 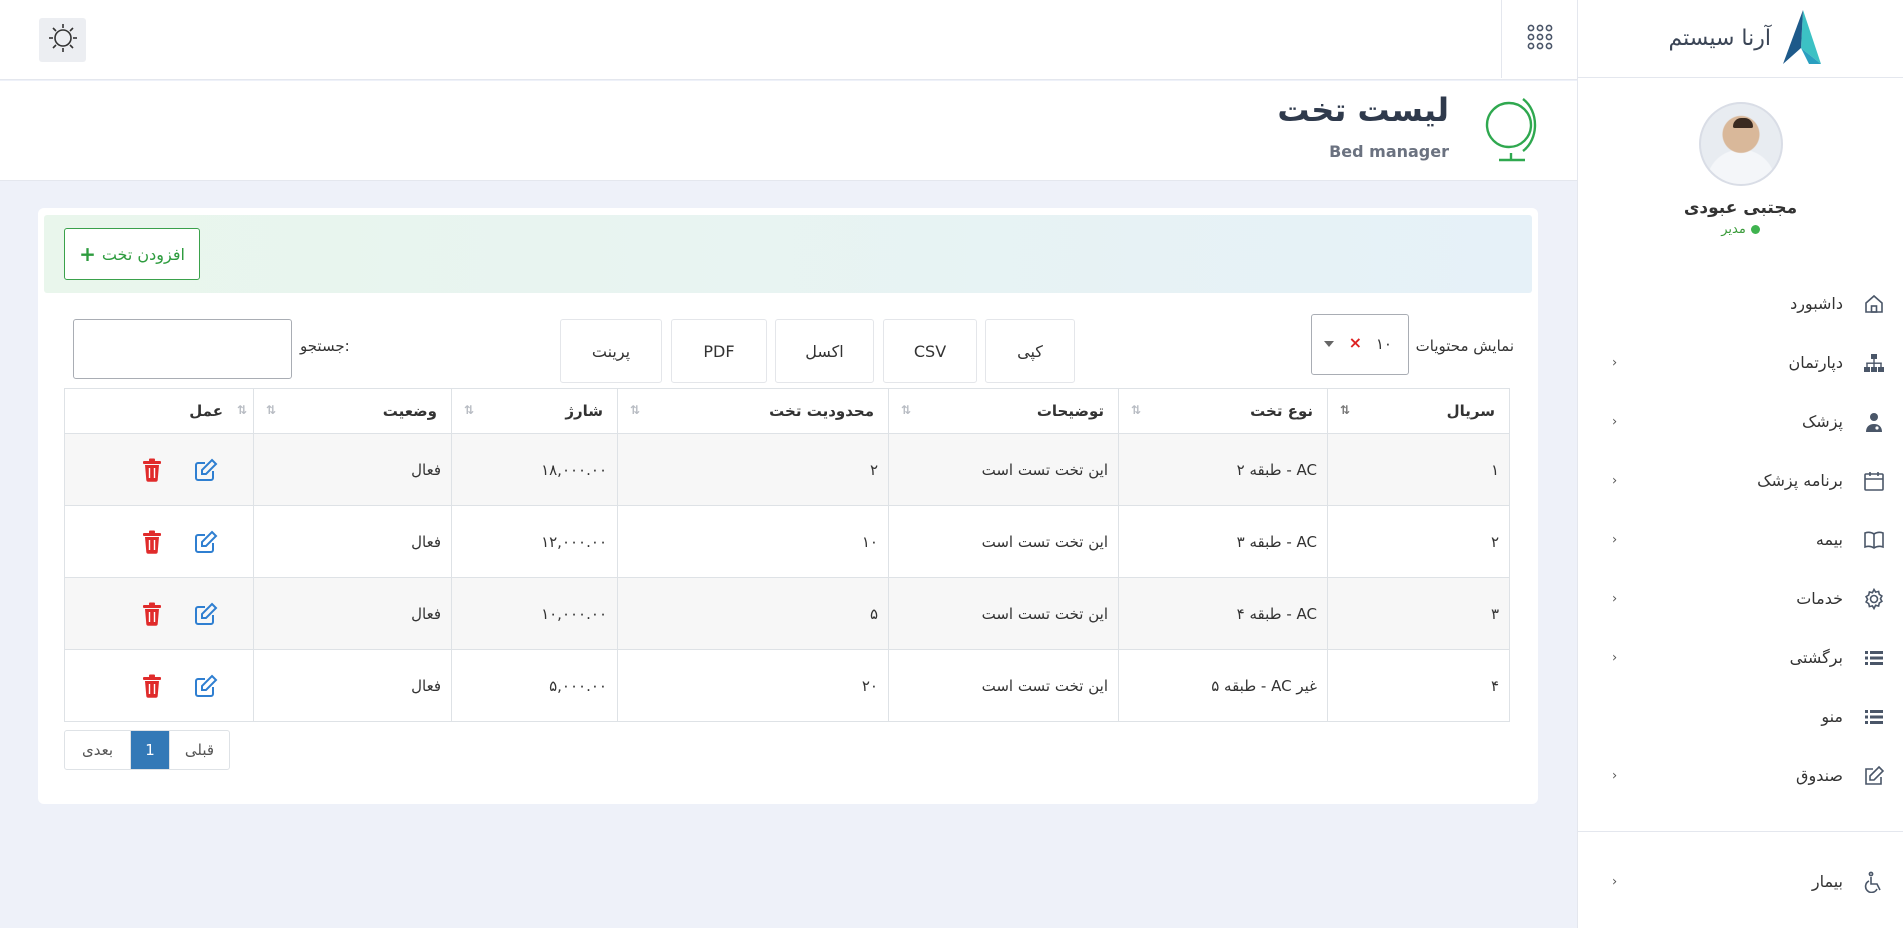 I want to click on page-length-select: ۱۰ ×, so click(x=1360, y=344).